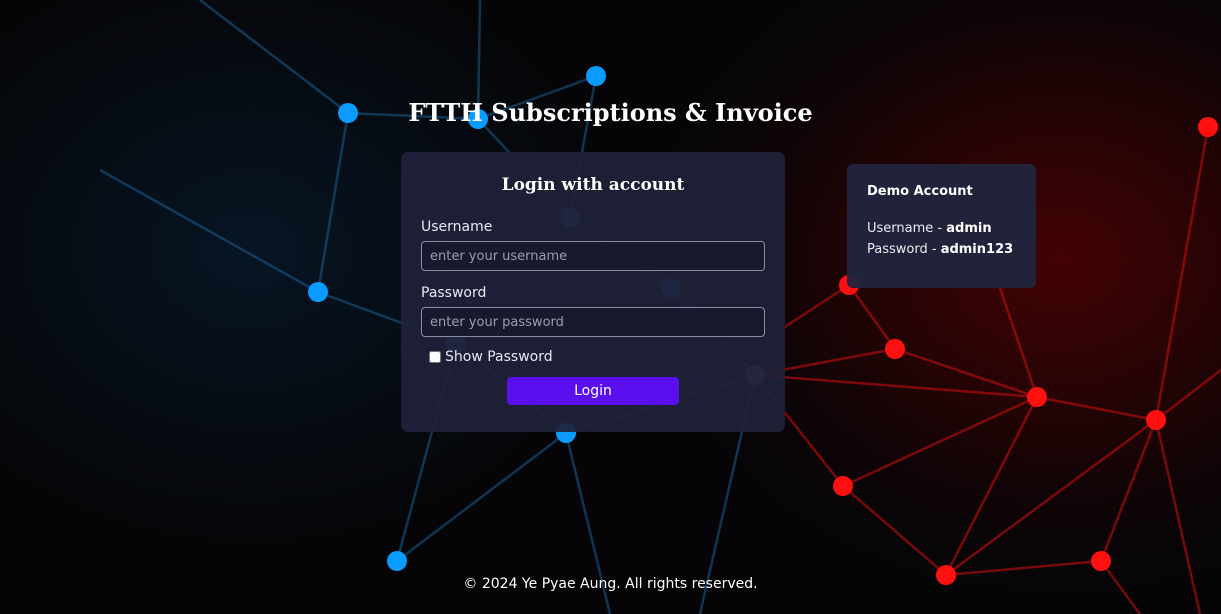  I want to click on demo-password-prefix: Password -, so click(904, 249).